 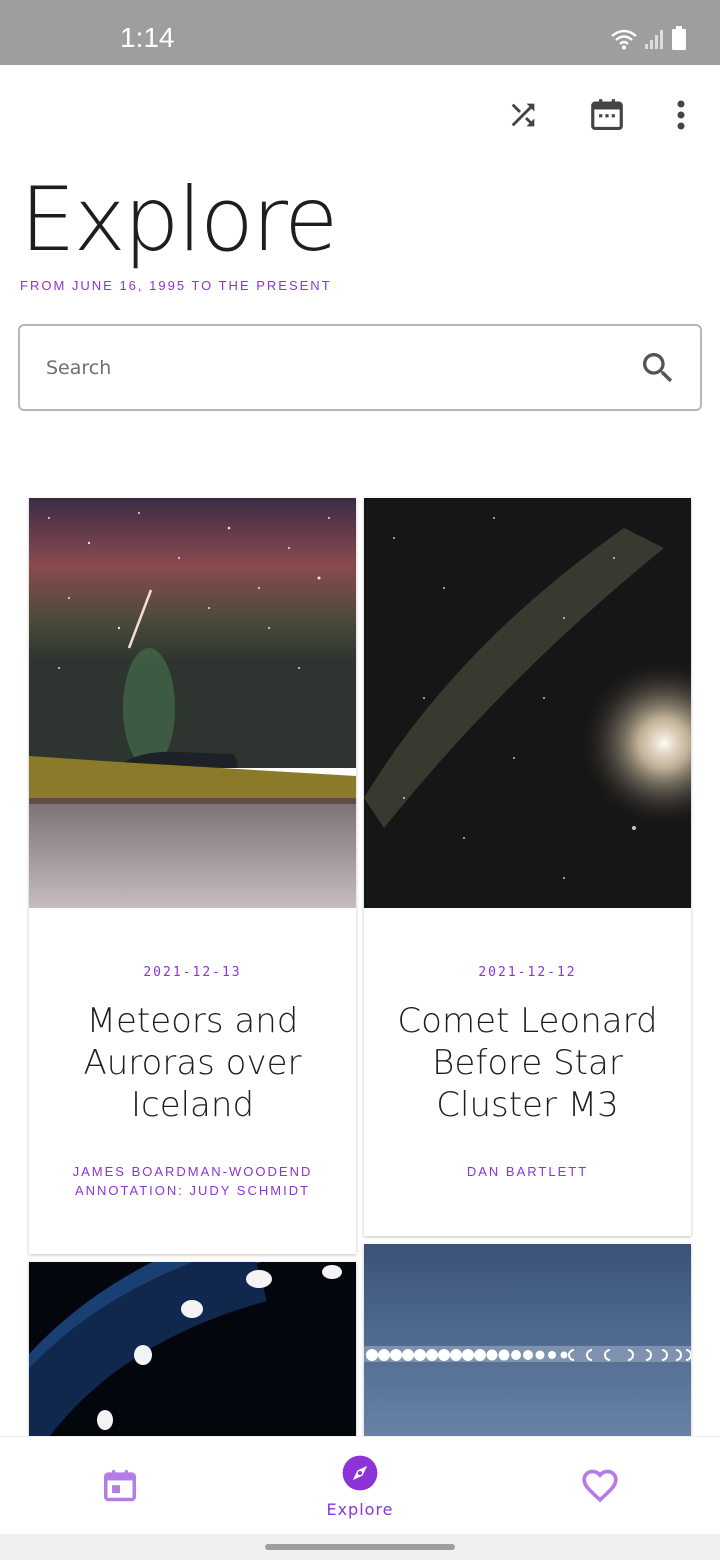 I want to click on nav-item-favorites, so click(x=600, y=1486).